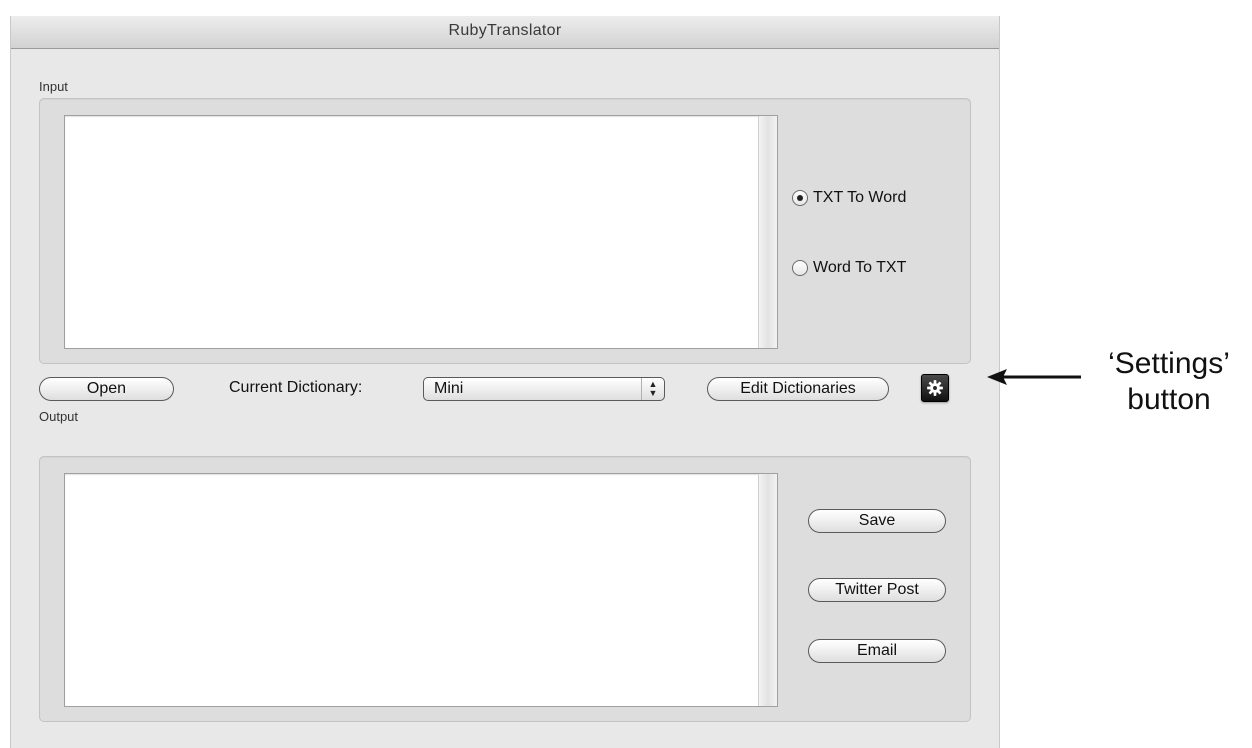 This screenshot has height=748, width=1252. What do you see at coordinates (860, 267) in the screenshot?
I see `radio-word-to-txt-label: Word To TXT` at bounding box center [860, 267].